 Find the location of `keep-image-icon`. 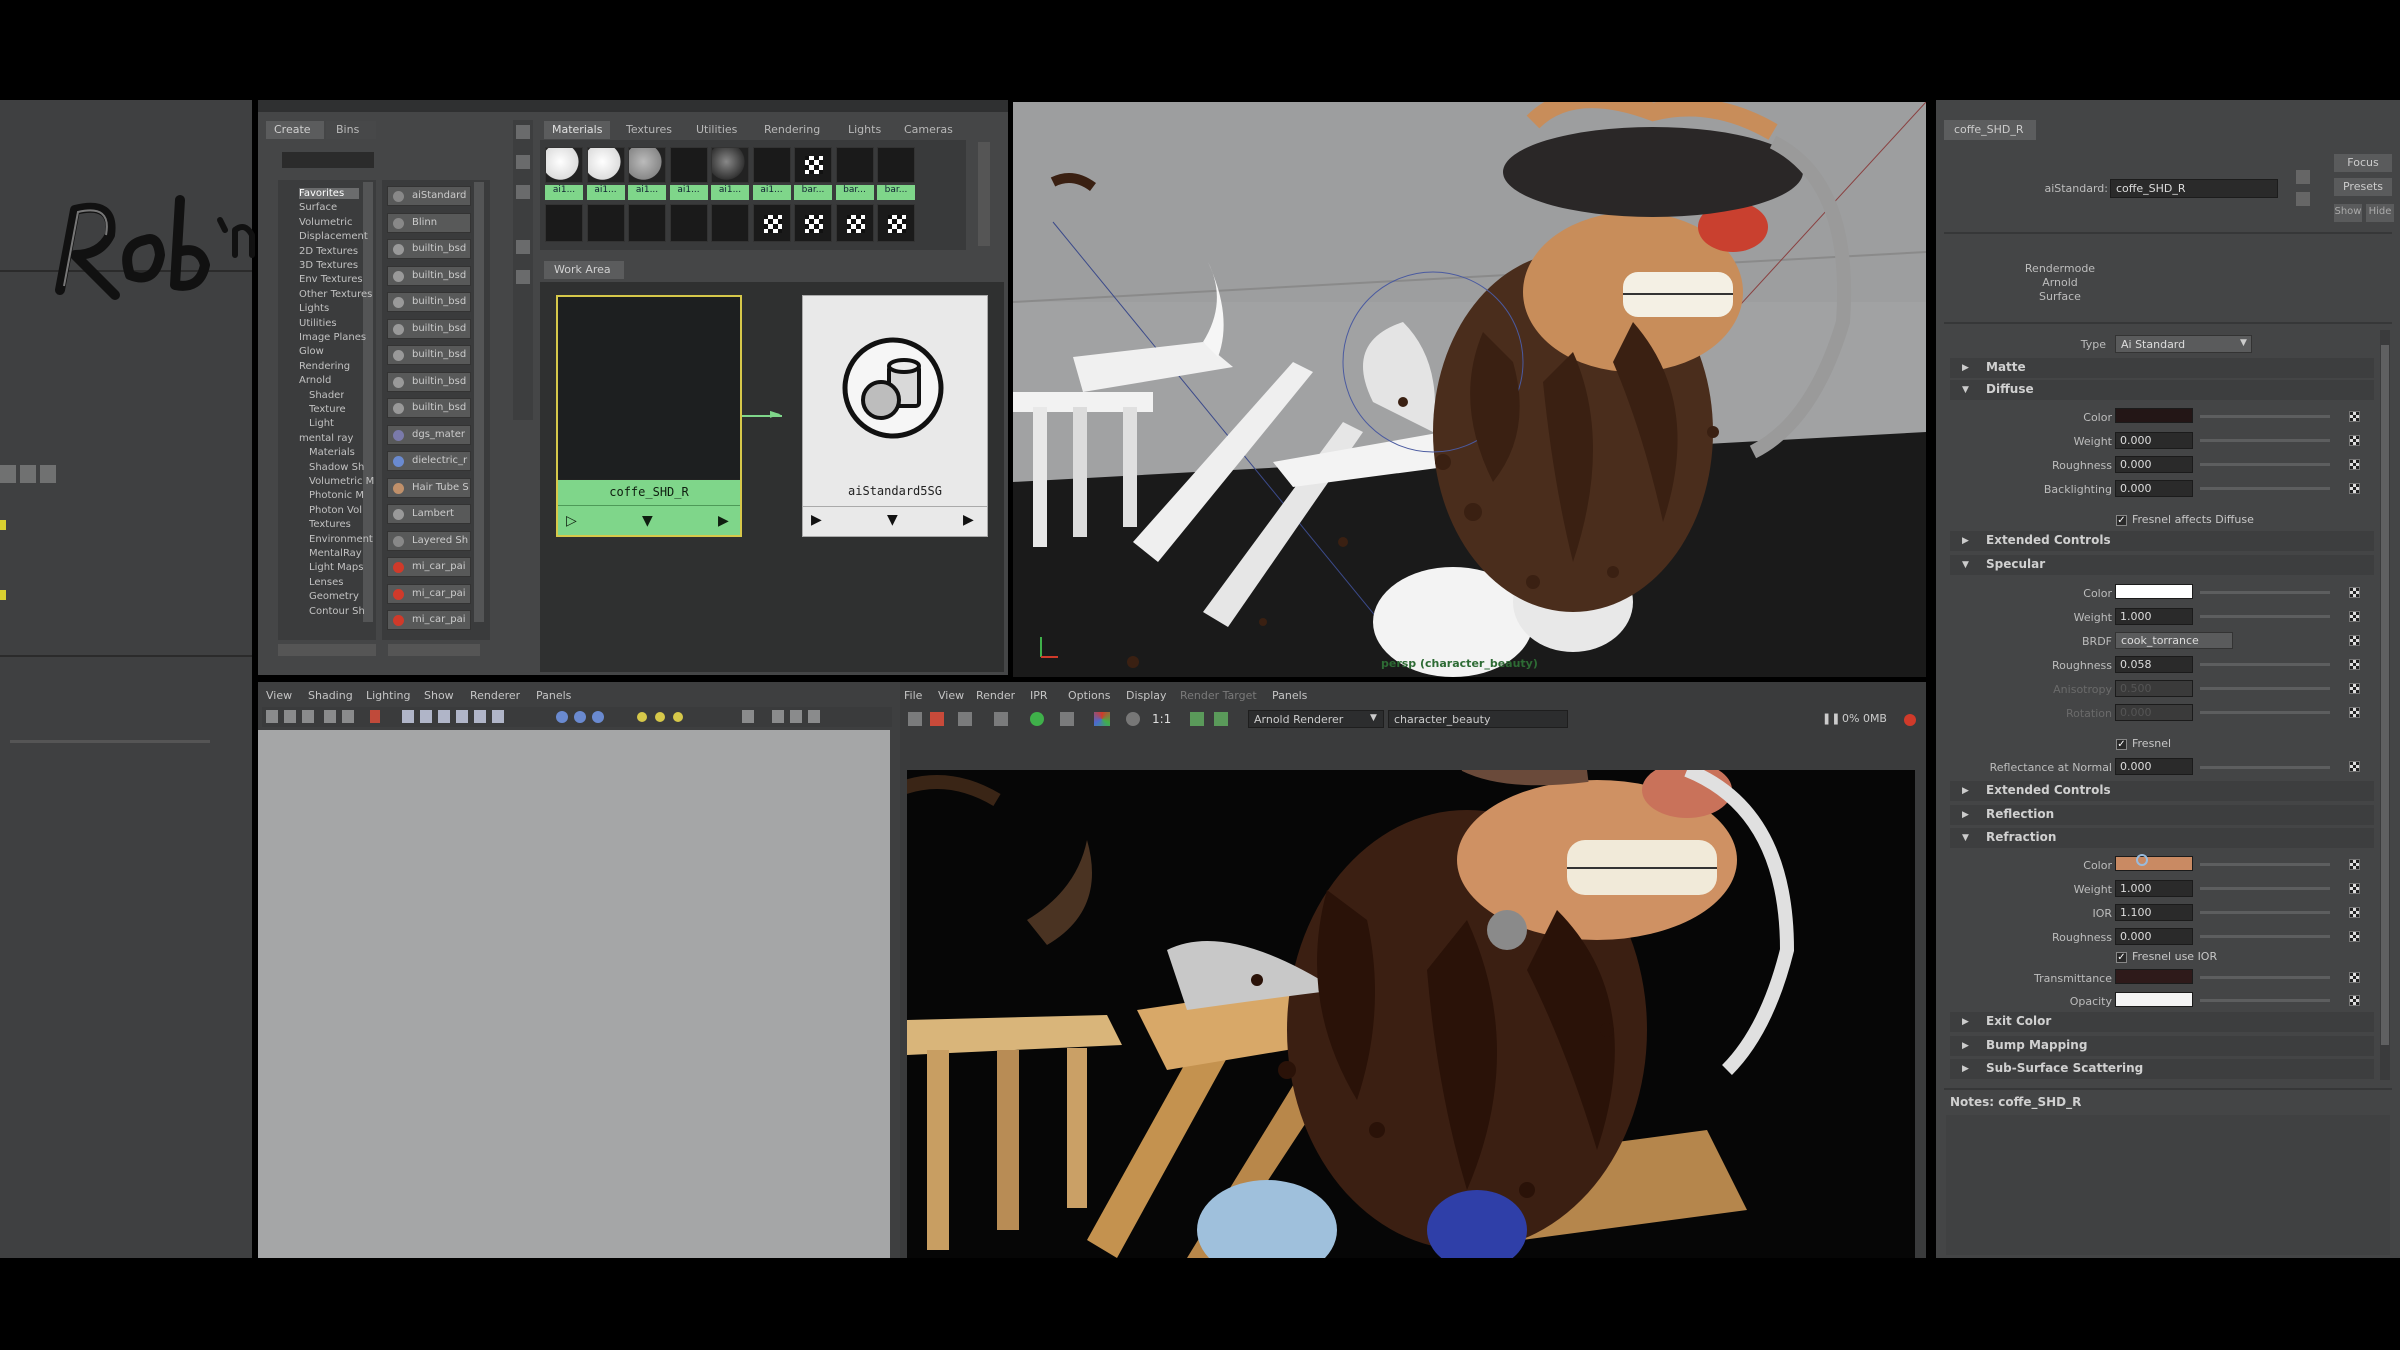

keep-image-icon is located at coordinates (1197, 719).